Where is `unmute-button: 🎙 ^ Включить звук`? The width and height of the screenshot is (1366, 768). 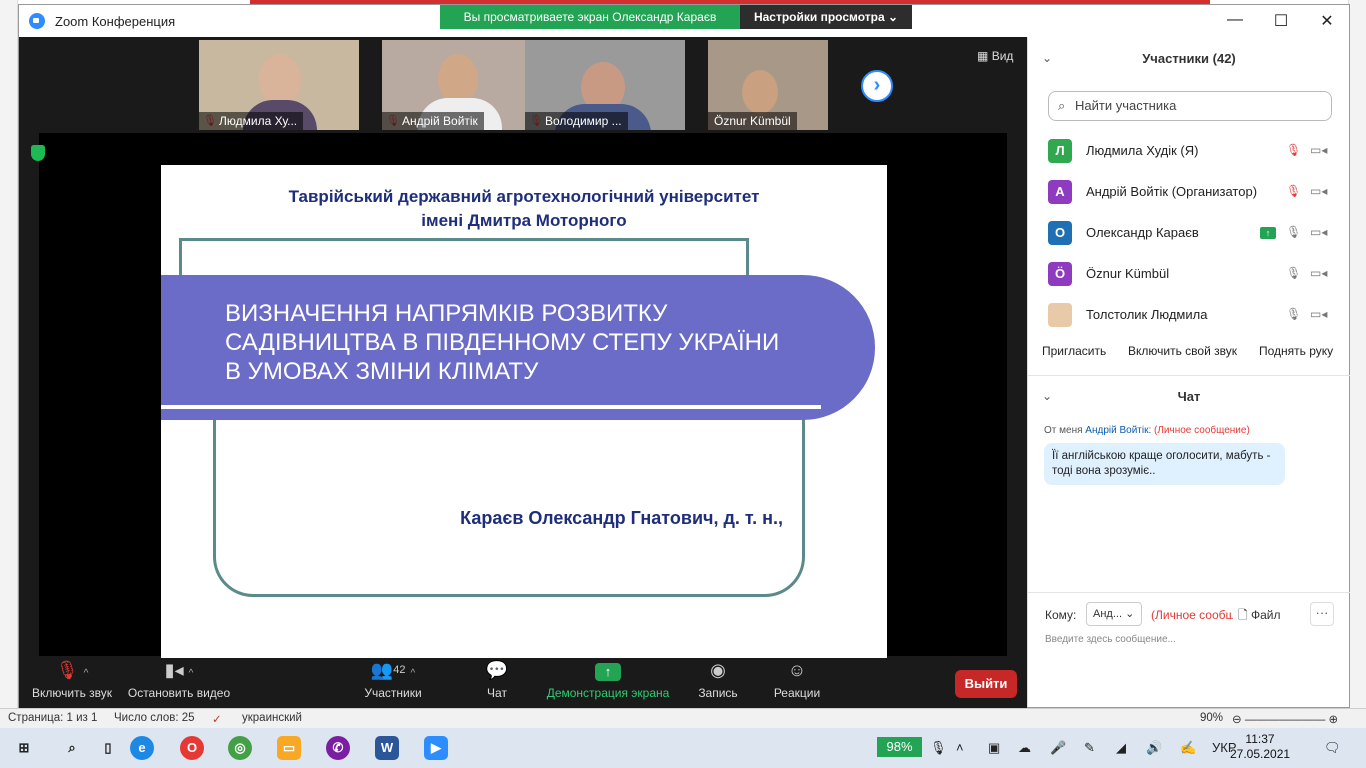
unmute-button: 🎙 ^ Включить звук is located at coordinates (72, 683).